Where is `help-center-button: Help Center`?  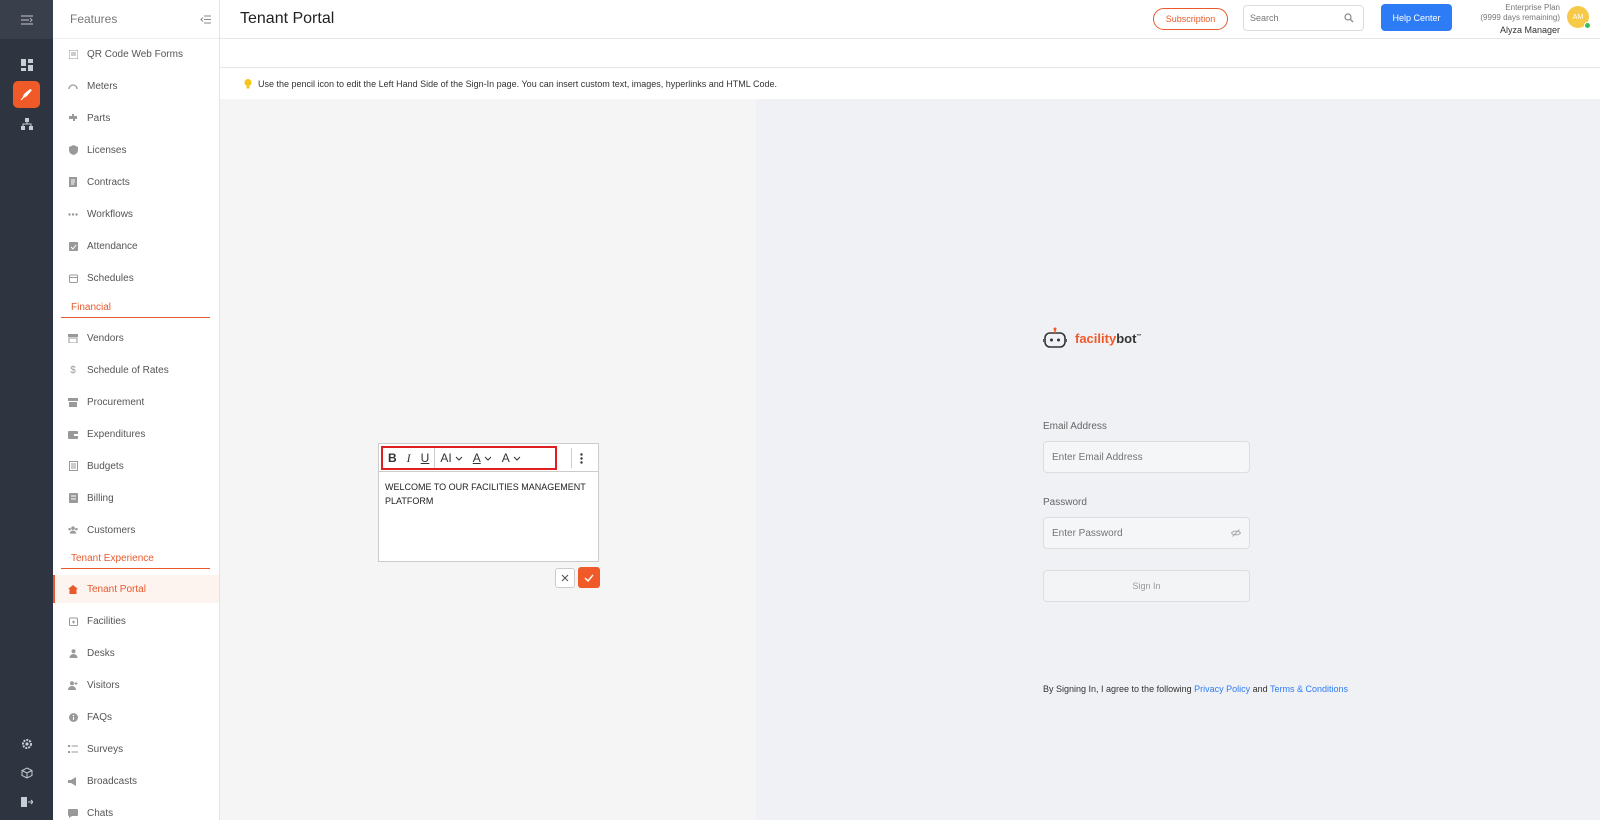
help-center-button: Help Center is located at coordinates (1416, 17).